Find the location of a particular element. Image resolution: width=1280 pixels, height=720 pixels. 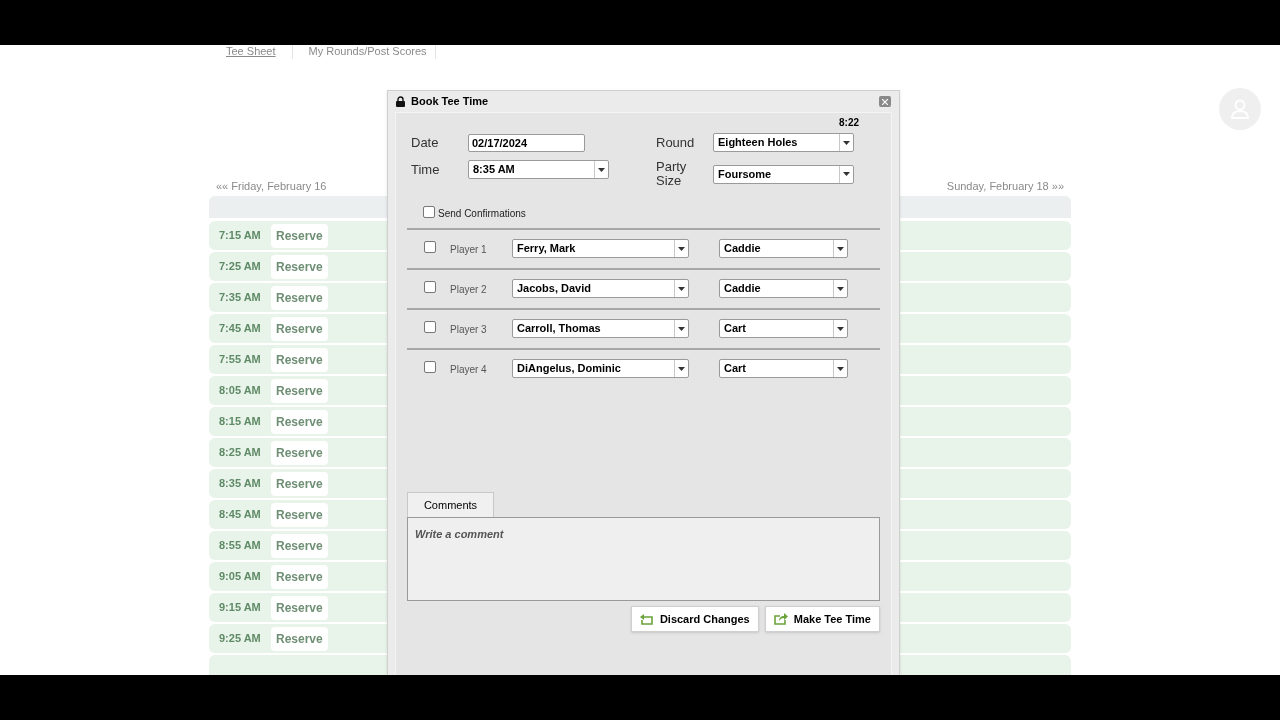

tee-time: 8:05 AM is located at coordinates (240, 391).